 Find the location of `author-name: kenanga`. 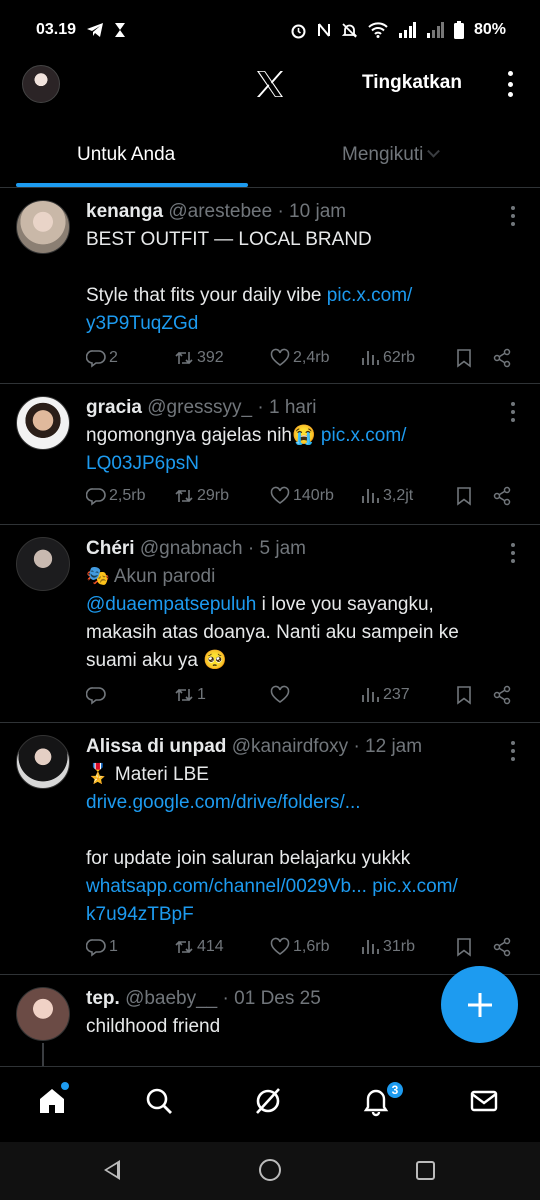

author-name: kenanga is located at coordinates (124, 211).